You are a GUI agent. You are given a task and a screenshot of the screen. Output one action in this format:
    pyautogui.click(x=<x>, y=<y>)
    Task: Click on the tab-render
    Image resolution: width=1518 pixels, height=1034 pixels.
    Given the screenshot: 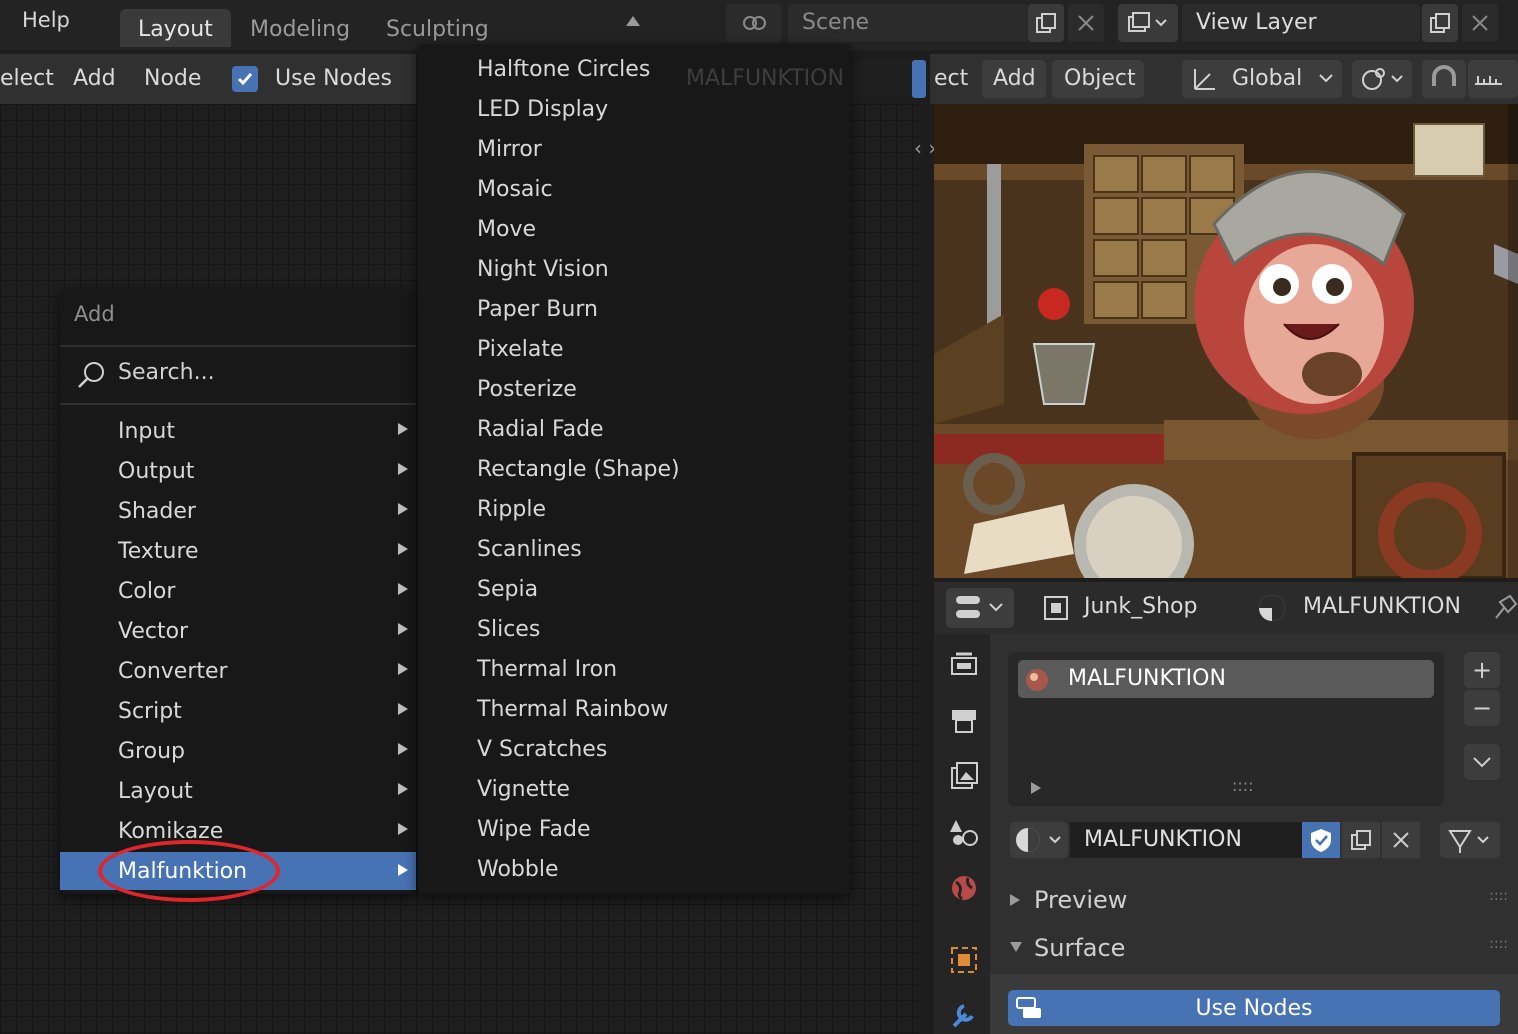 What is the action you would take?
    pyautogui.click(x=964, y=664)
    